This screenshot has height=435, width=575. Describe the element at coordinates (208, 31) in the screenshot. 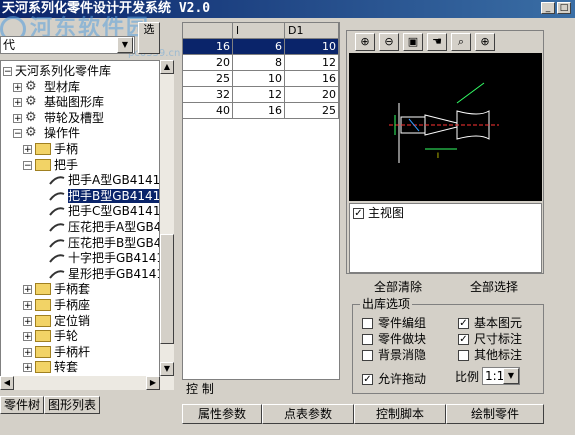

I see `table-header` at that location.